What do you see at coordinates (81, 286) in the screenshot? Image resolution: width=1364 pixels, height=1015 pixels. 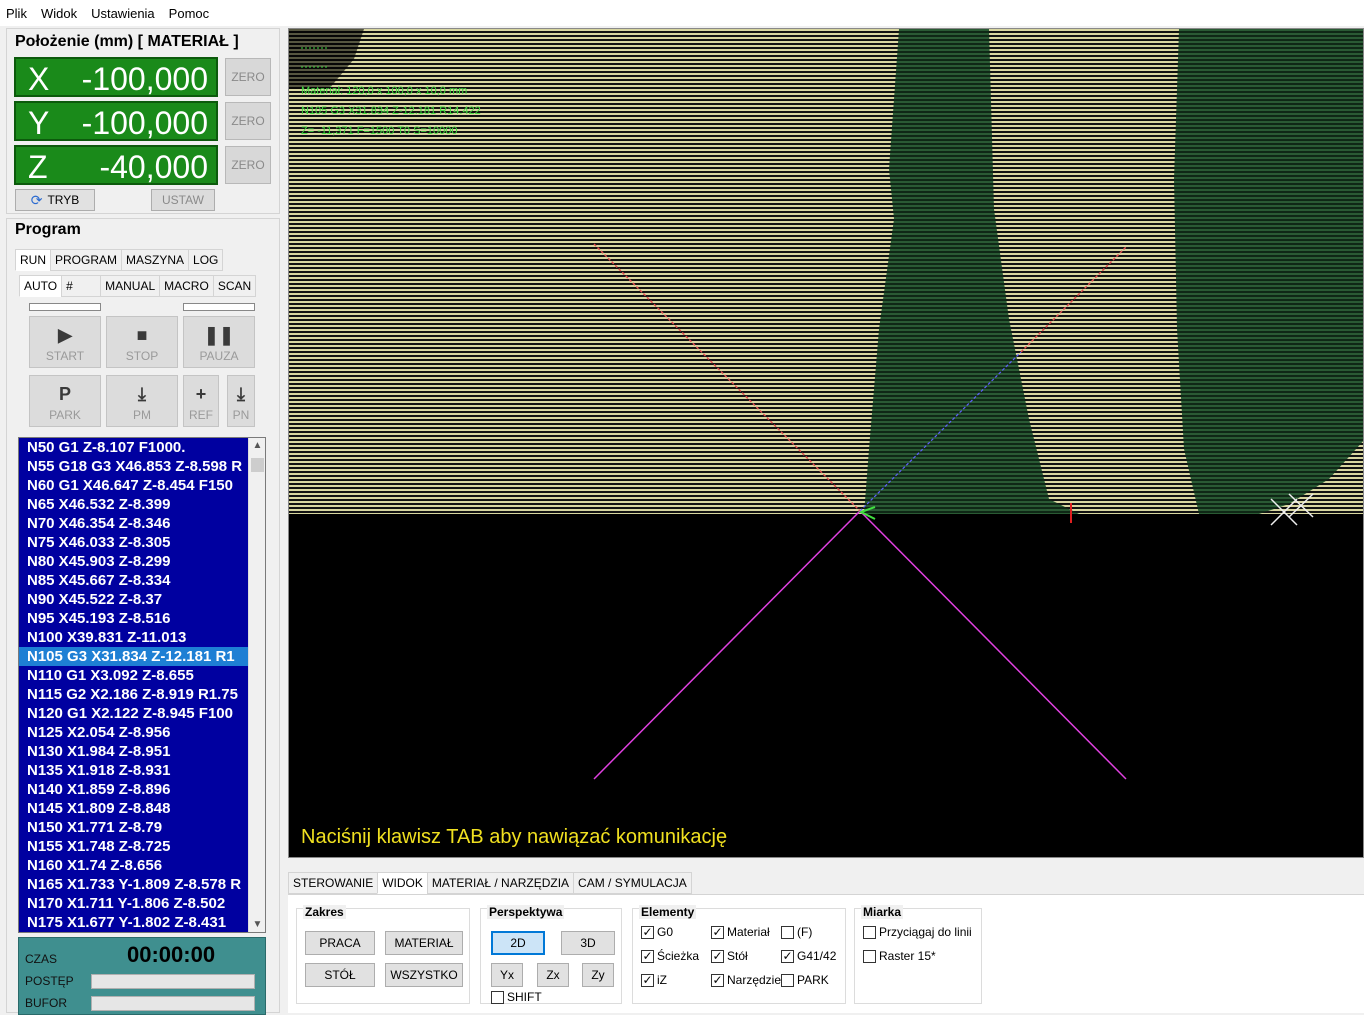 I see `subtab-hash: #` at bounding box center [81, 286].